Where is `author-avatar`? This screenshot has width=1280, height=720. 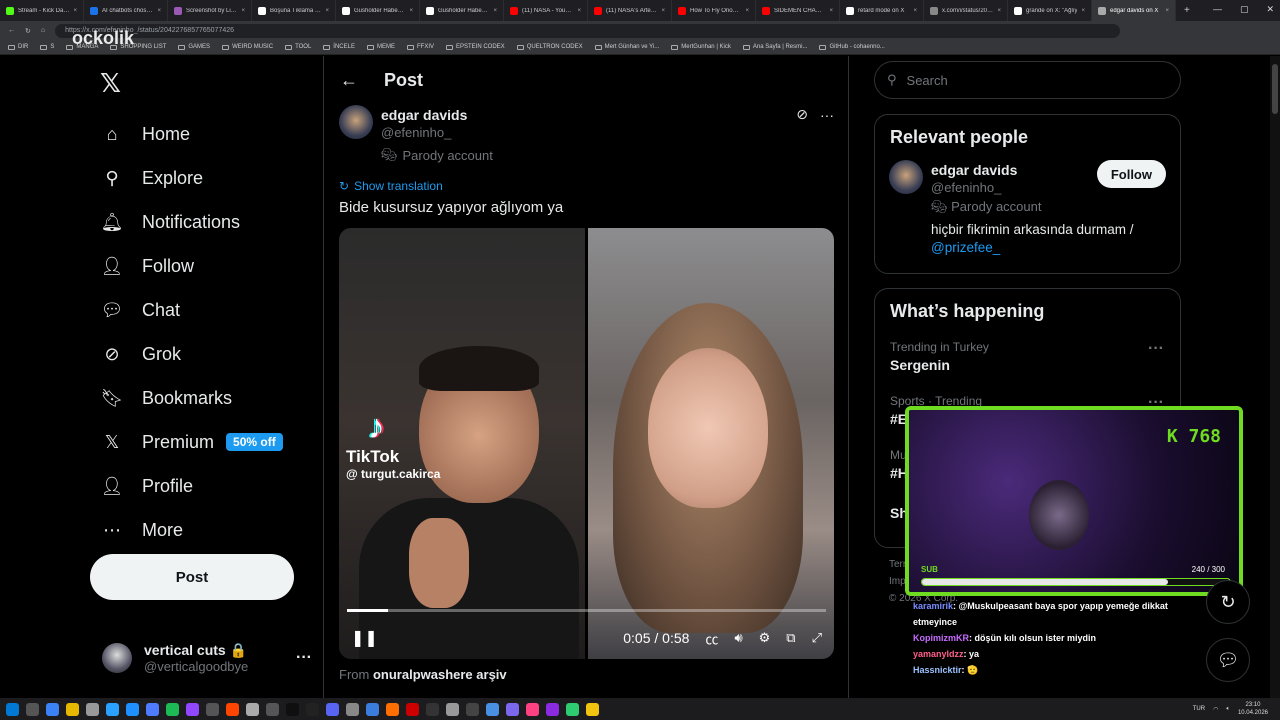 author-avatar is located at coordinates (356, 122).